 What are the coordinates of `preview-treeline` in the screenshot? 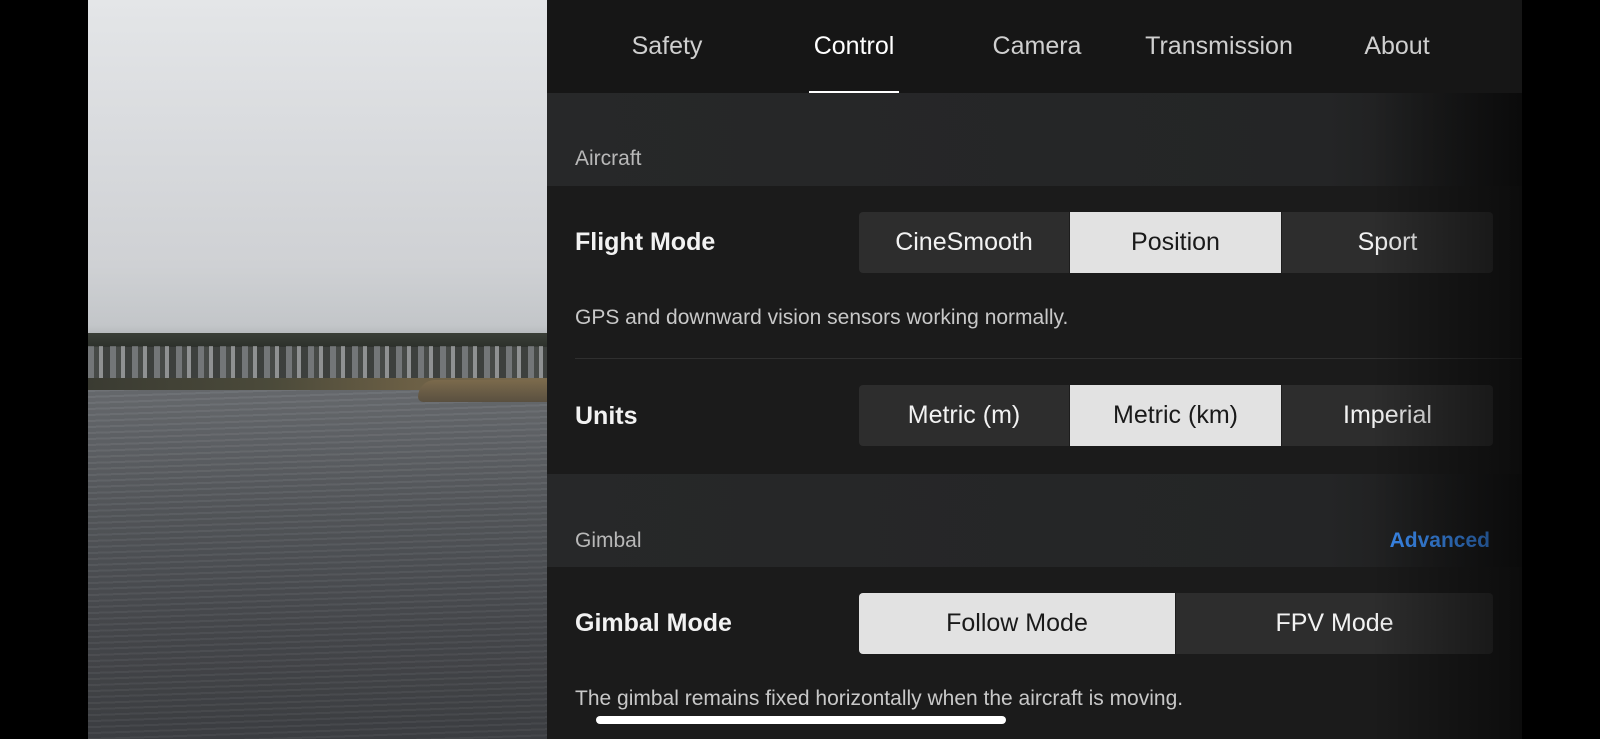 It's located at (317, 340).